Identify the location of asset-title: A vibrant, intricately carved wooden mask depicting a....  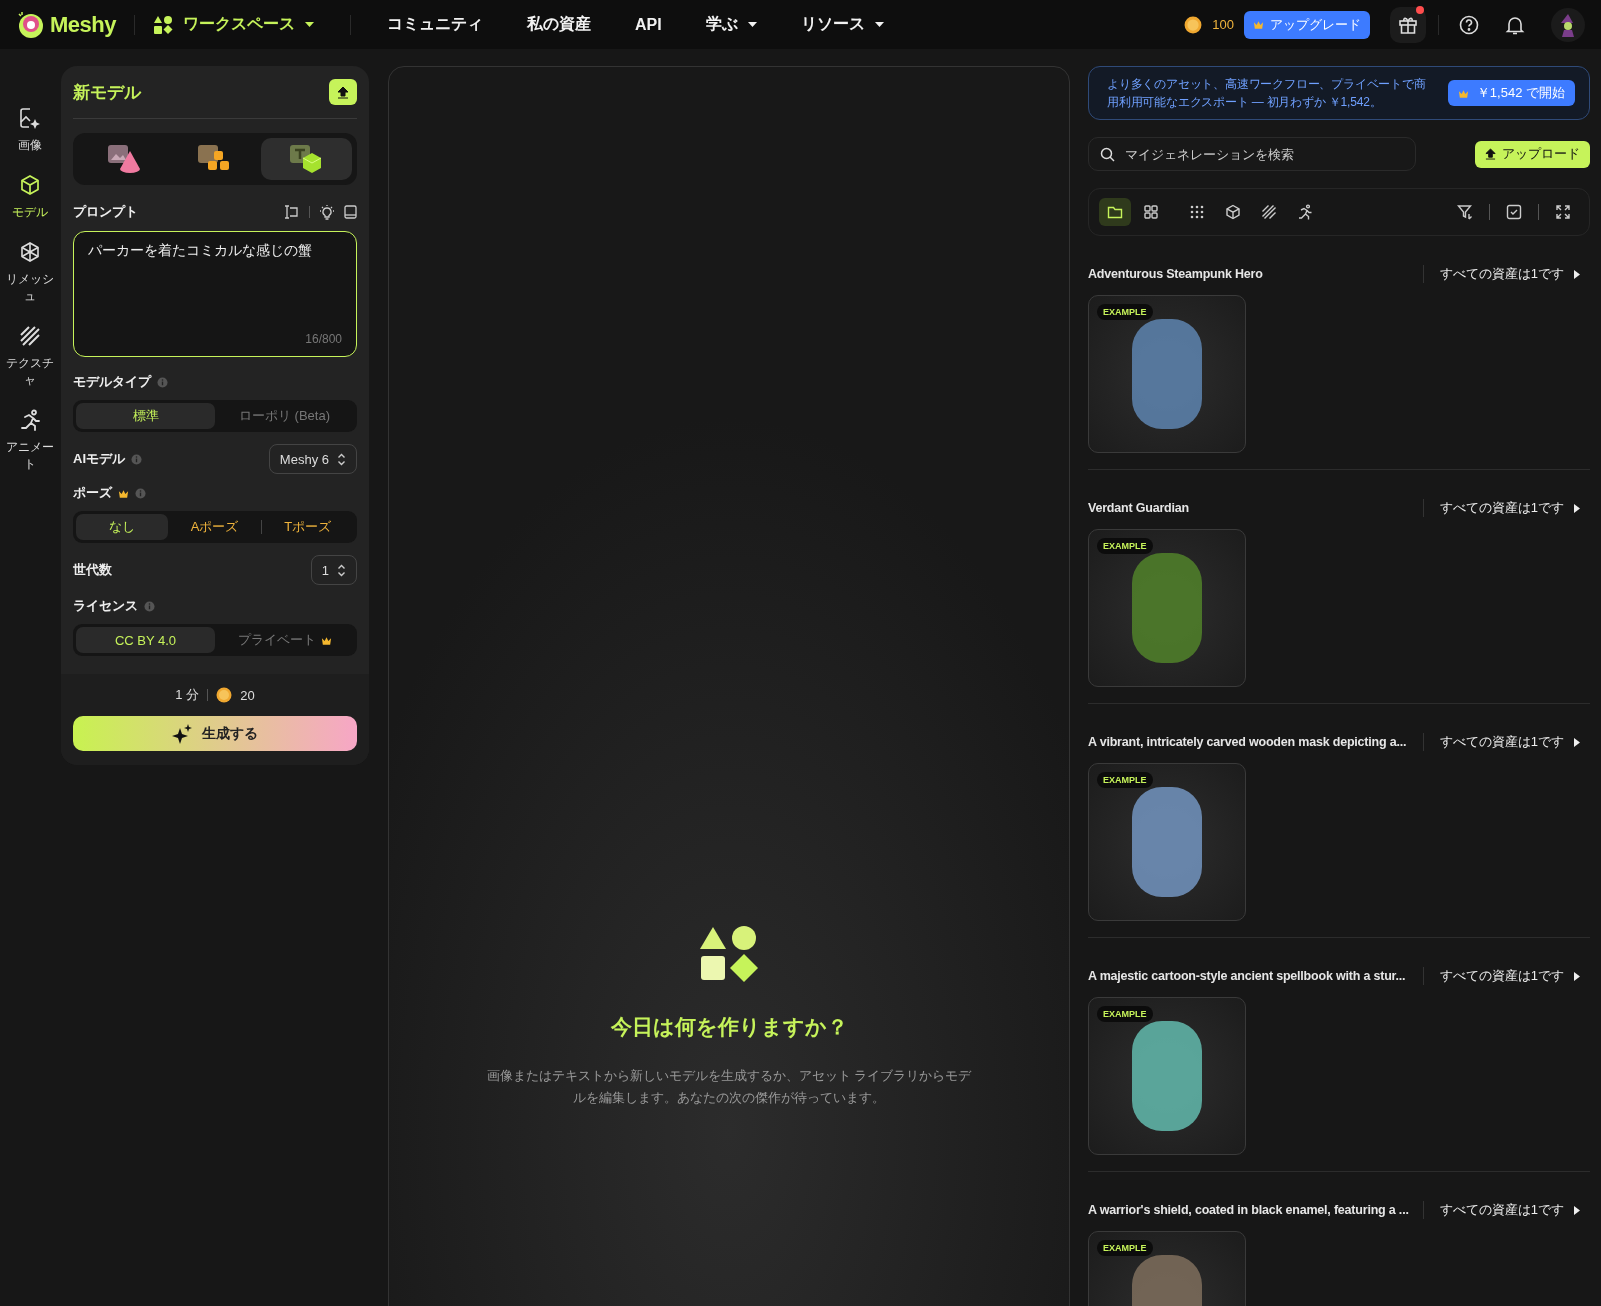
(1248, 742).